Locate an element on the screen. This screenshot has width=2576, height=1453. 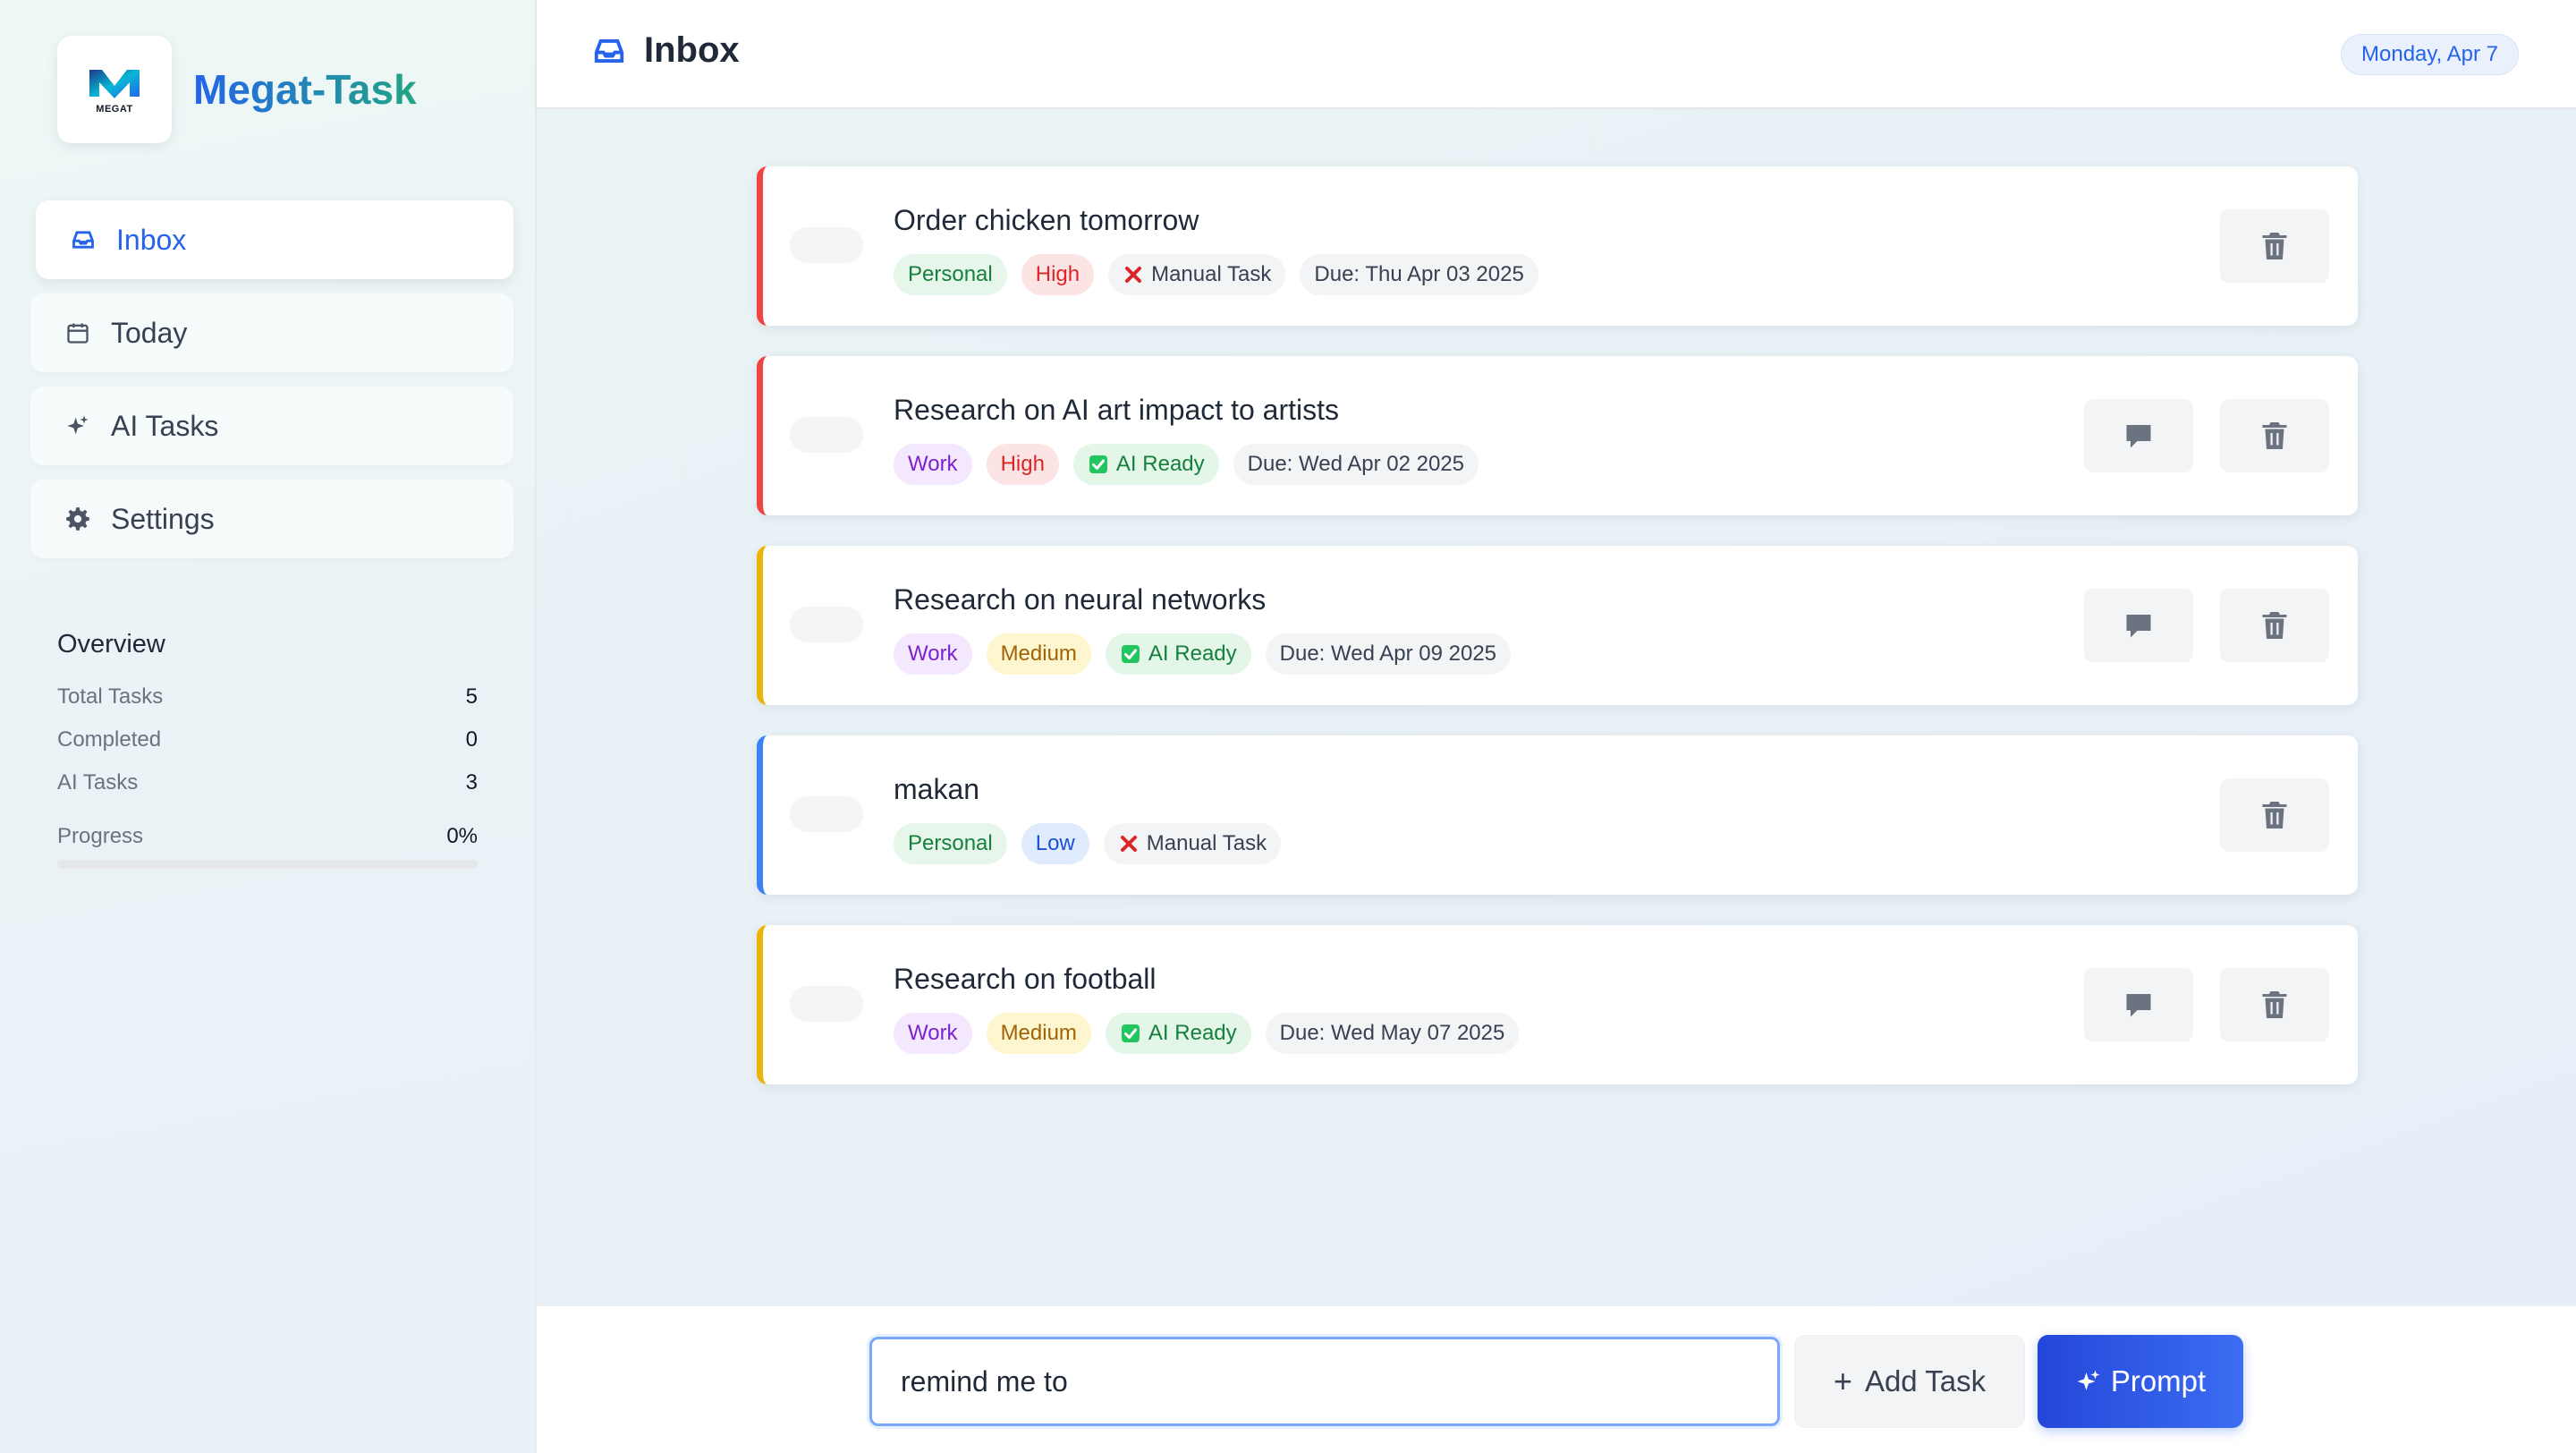
sidebar-item-today: Today is located at coordinates (271, 332).